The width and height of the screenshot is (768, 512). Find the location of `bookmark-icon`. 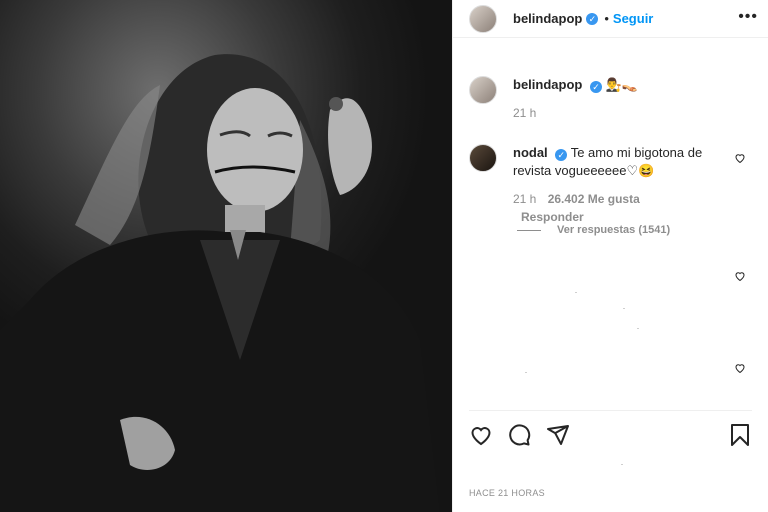

bookmark-icon is located at coordinates (740, 435).